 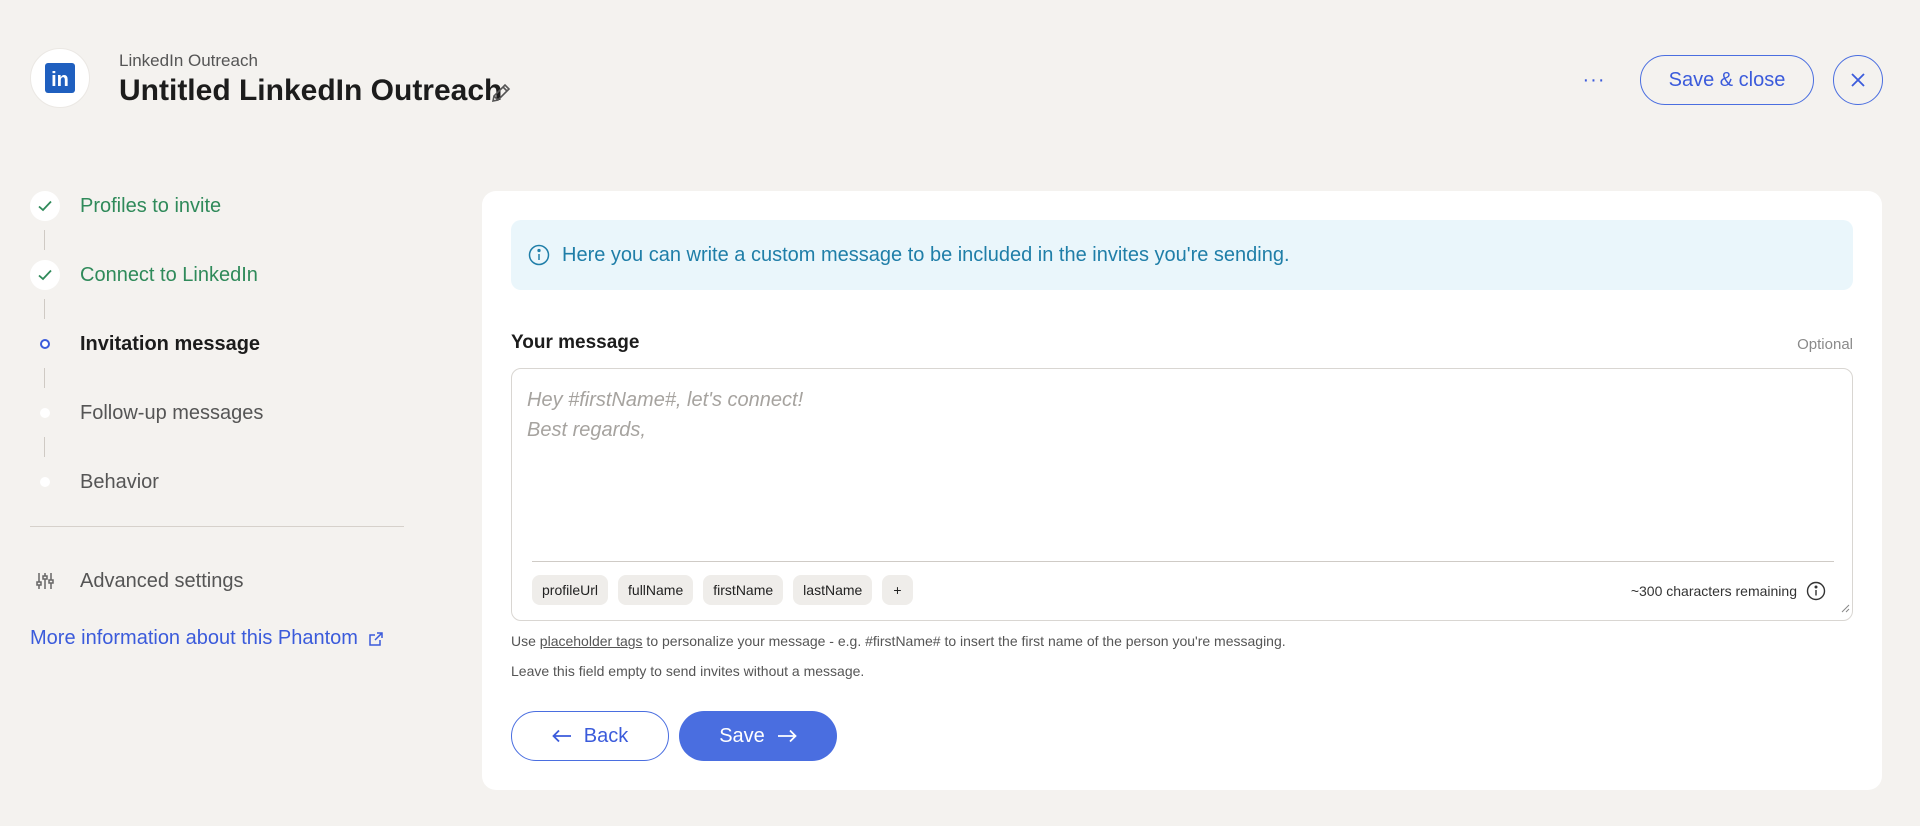 I want to click on step-label: Profiles to invite, so click(x=151, y=205).